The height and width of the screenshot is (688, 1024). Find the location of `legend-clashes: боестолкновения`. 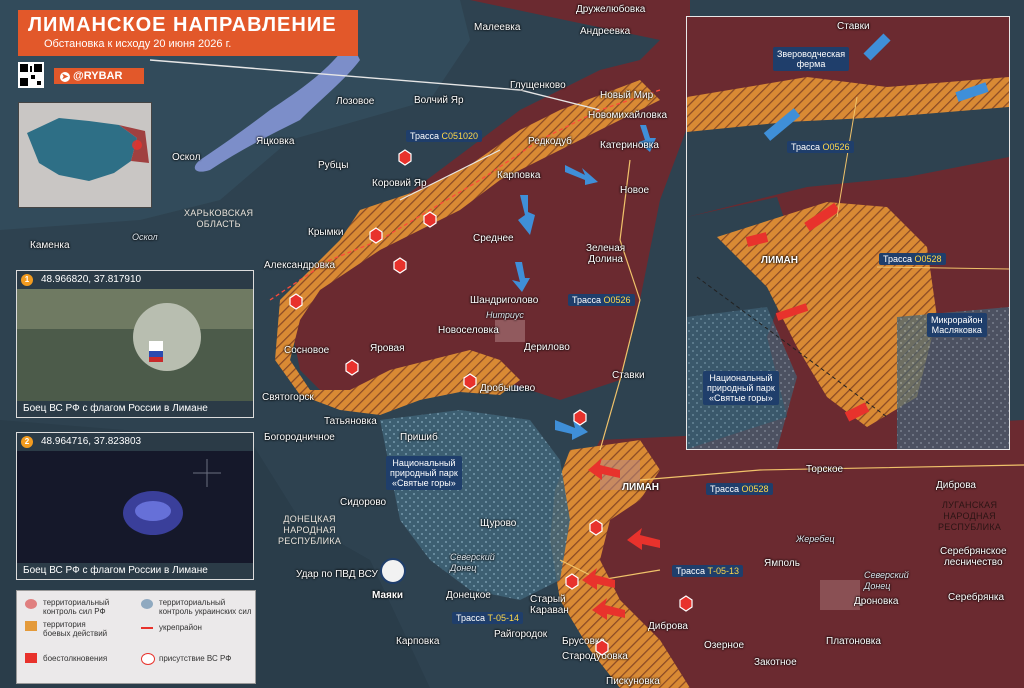

legend-clashes: боестолкновения is located at coordinates (75, 658).